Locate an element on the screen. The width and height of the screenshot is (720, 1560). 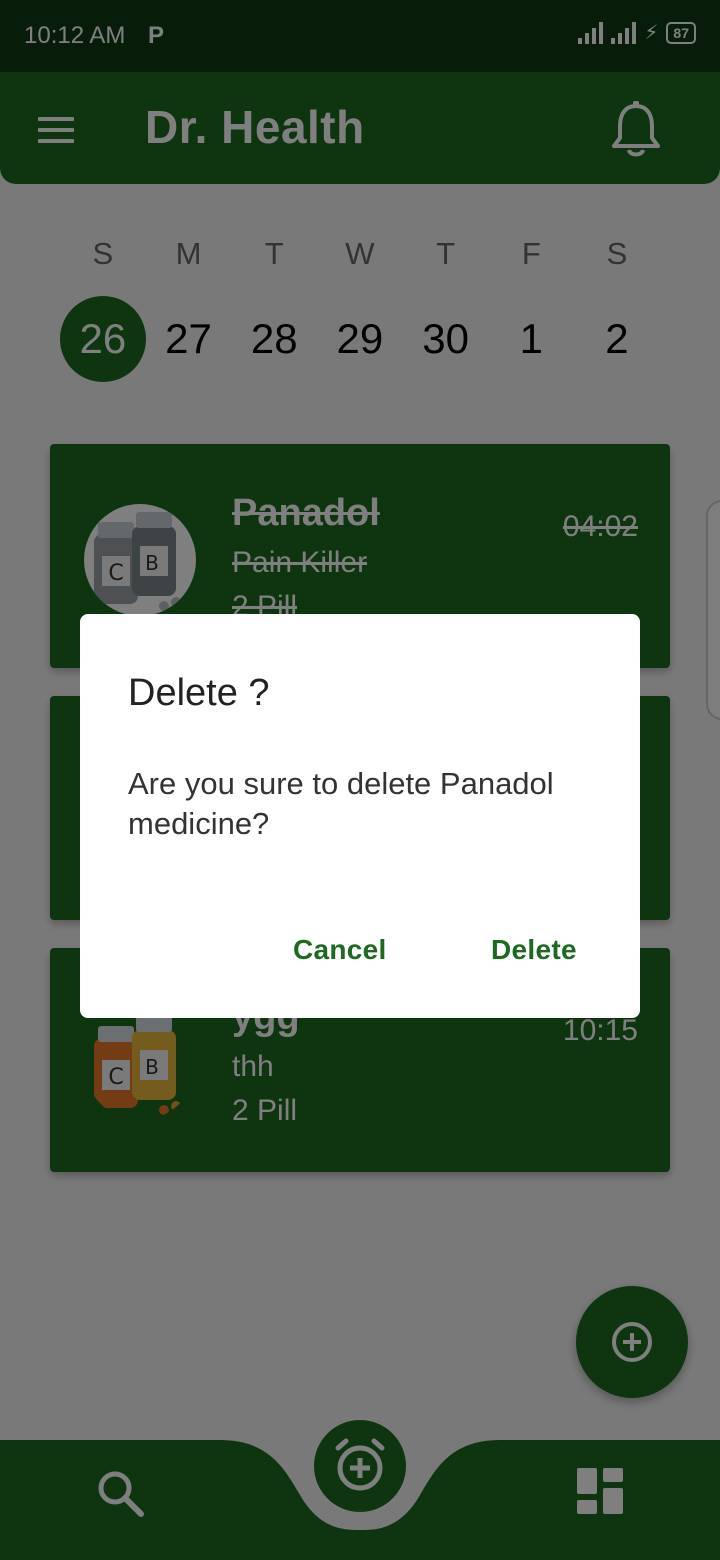
cancel-button: Cancel is located at coordinates (340, 950).